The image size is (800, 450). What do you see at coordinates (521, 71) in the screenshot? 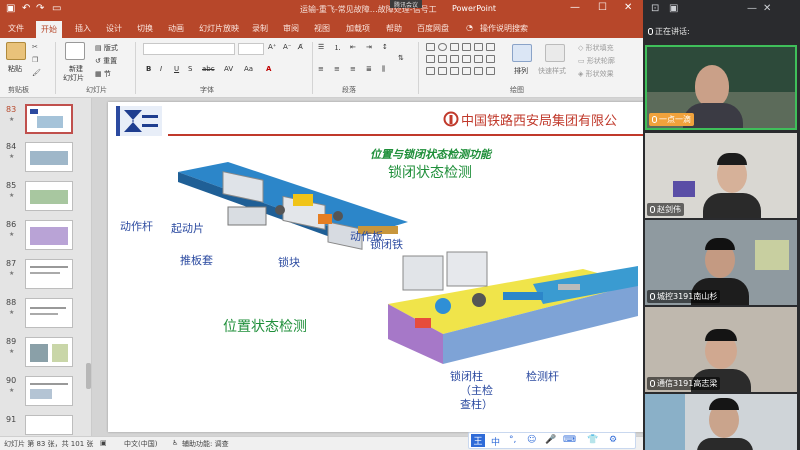
I see `arrange-button: 排列` at bounding box center [521, 71].